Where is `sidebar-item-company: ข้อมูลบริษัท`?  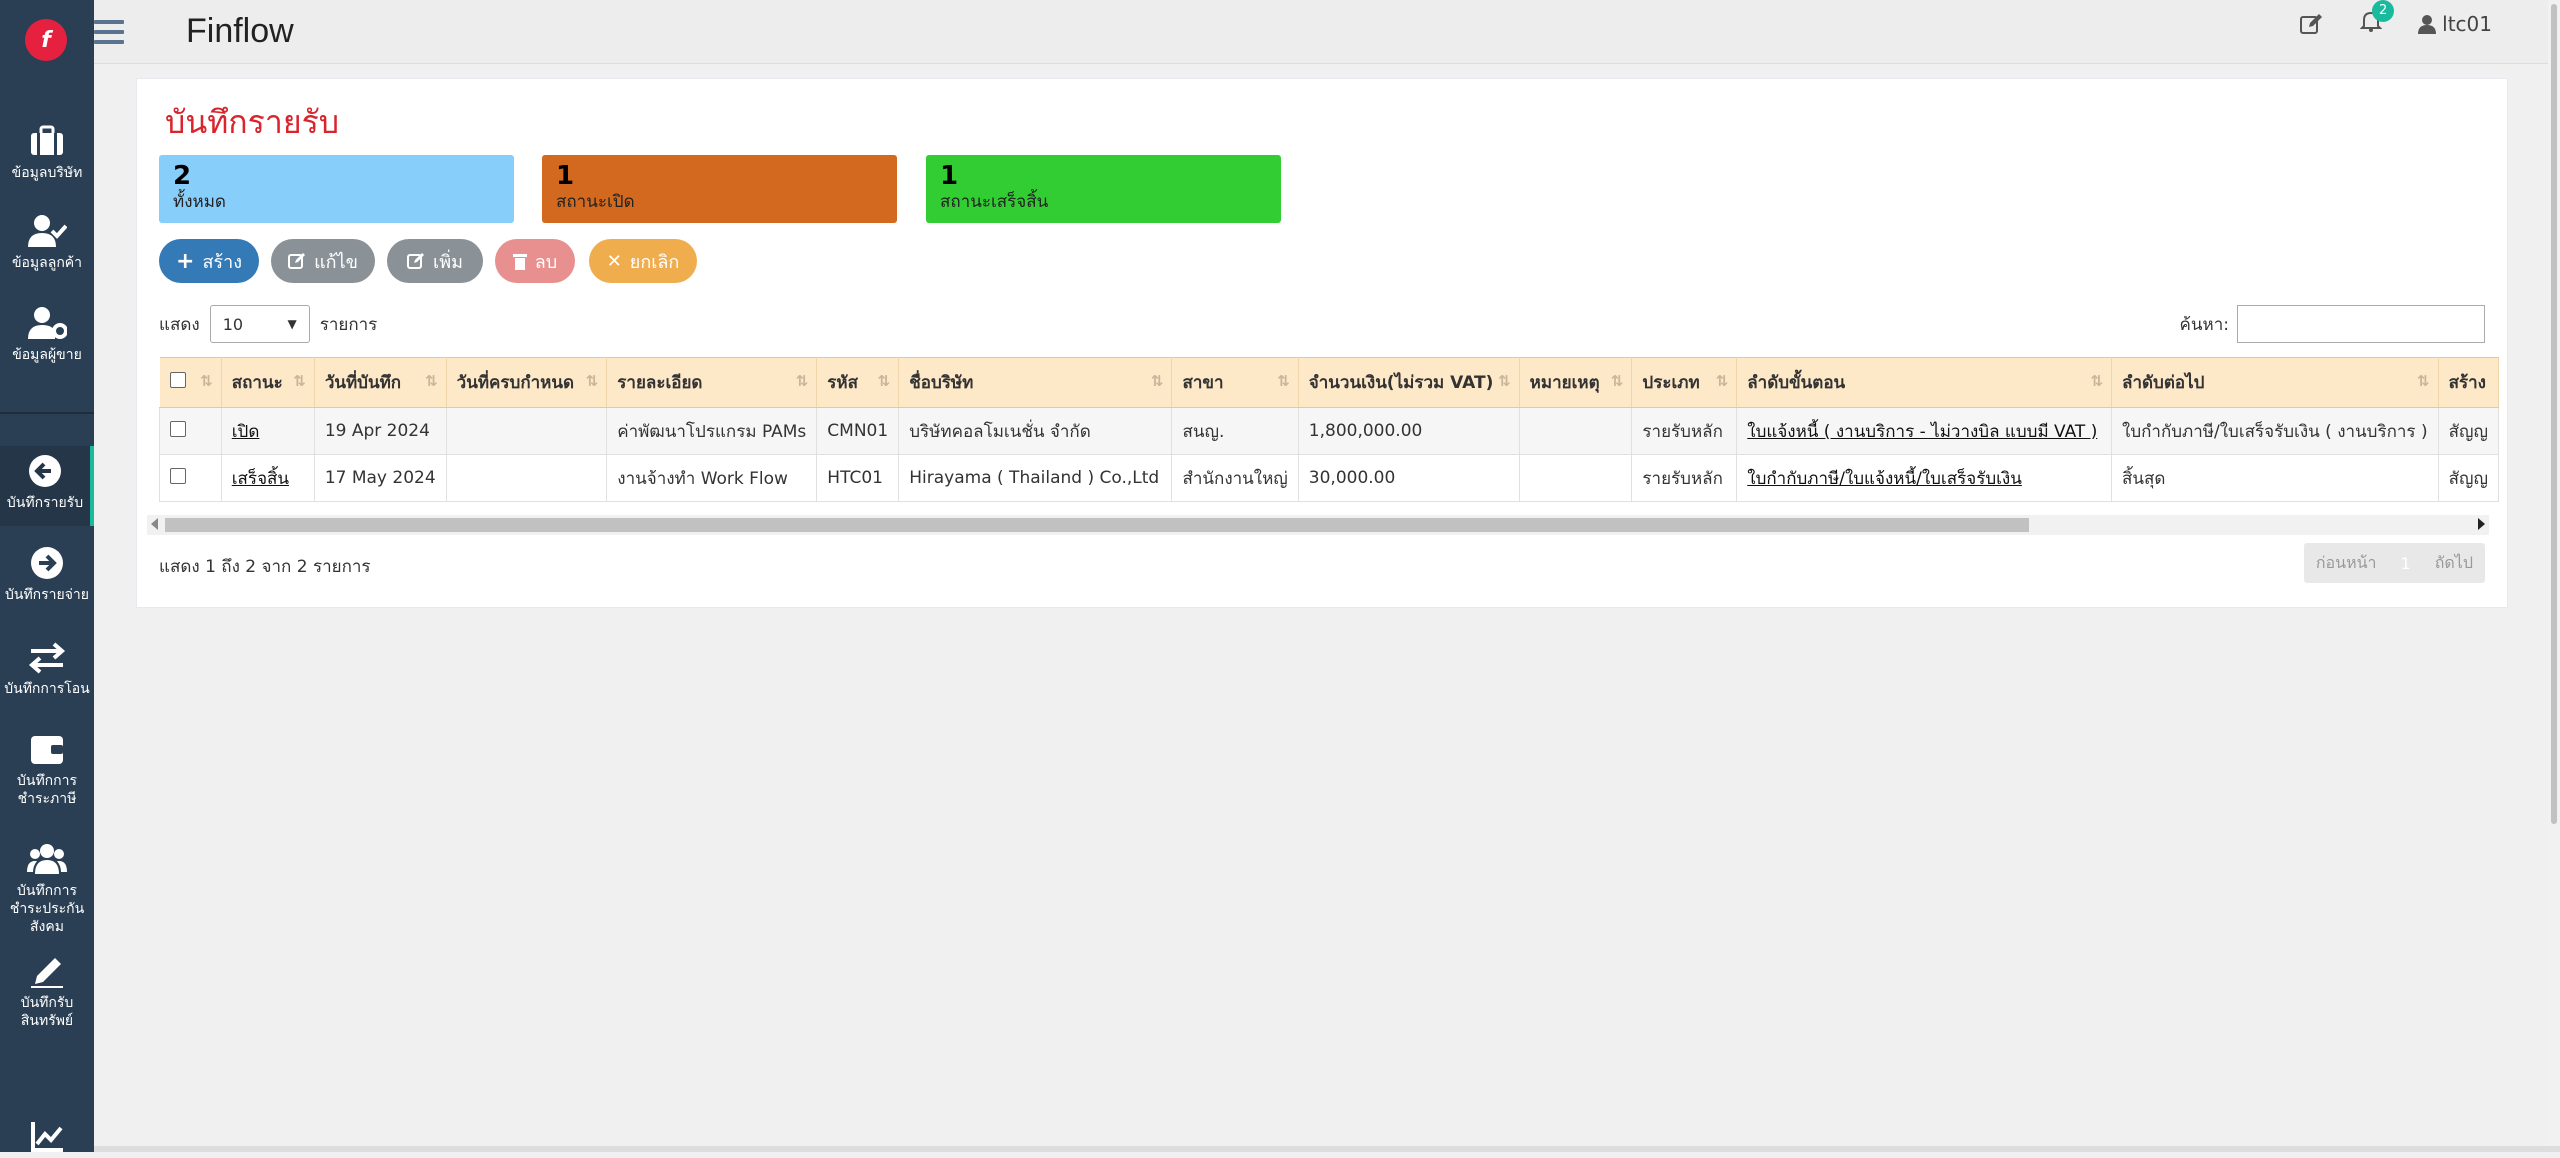
sidebar-item-company: ข้อมูลบริษัท is located at coordinates (47, 153).